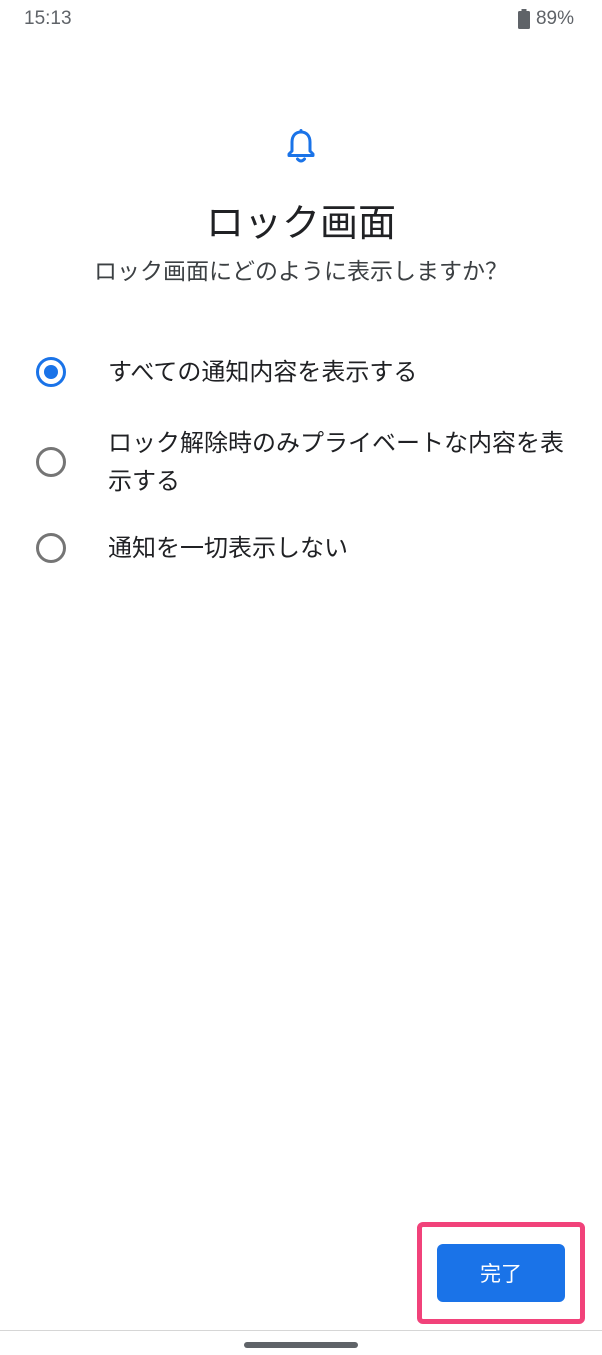 The height and width of the screenshot is (1355, 602). Describe the element at coordinates (301, 272) in the screenshot. I see `page-subtitle: ロック画面にどのように表示しますか？` at that location.